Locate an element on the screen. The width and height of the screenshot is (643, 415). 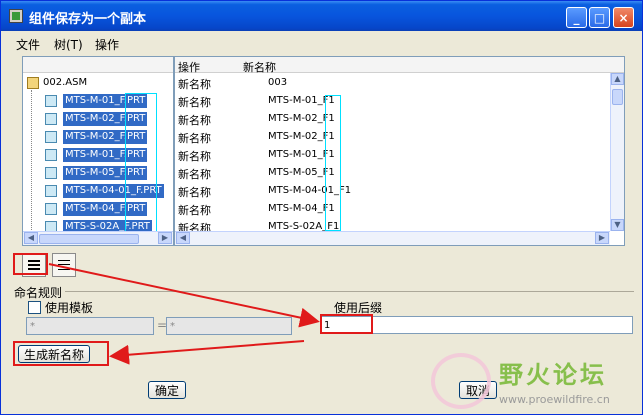
forum-watermark: 野火论坛 www.proewildfire.cn is located at coordinates (537, 383).